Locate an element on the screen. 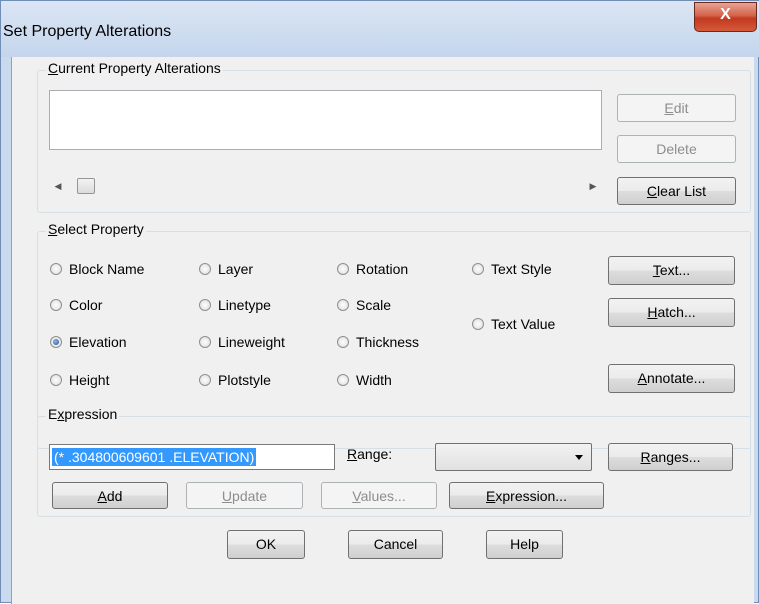 The image size is (759, 604). add-button: Add is located at coordinates (110, 495).